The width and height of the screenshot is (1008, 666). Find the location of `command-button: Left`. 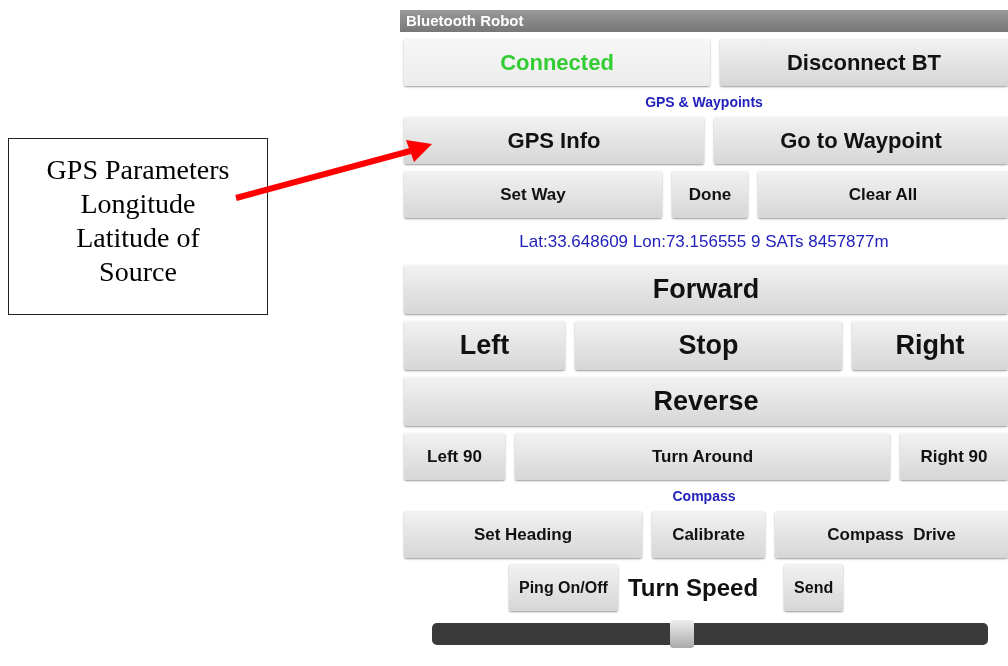

command-button: Left is located at coordinates (484, 345).